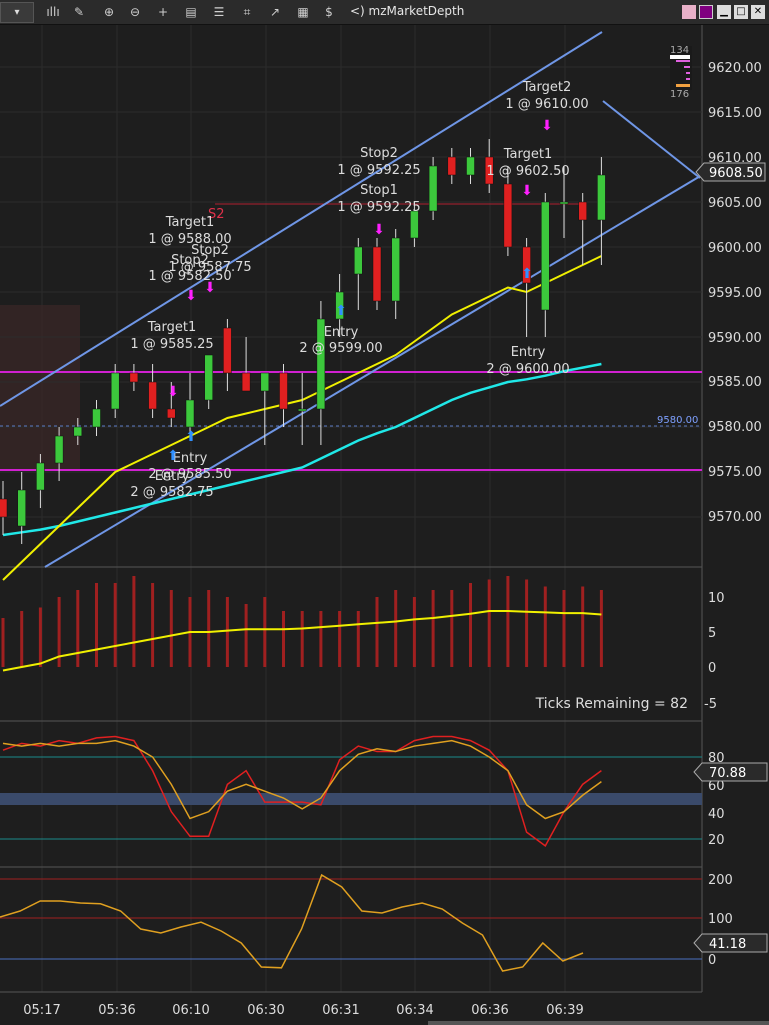 Image resolution: width=769 pixels, height=1025 pixels. Describe the element at coordinates (302, 779) in the screenshot. I see `stoch-d-line` at that location.